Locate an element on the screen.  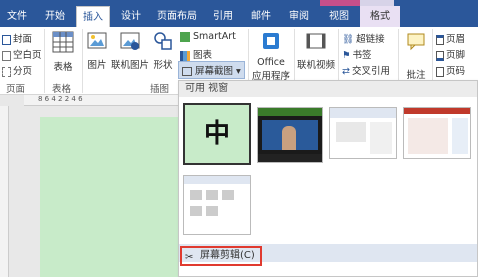
page-break-icon is located at coordinates (6, 71).